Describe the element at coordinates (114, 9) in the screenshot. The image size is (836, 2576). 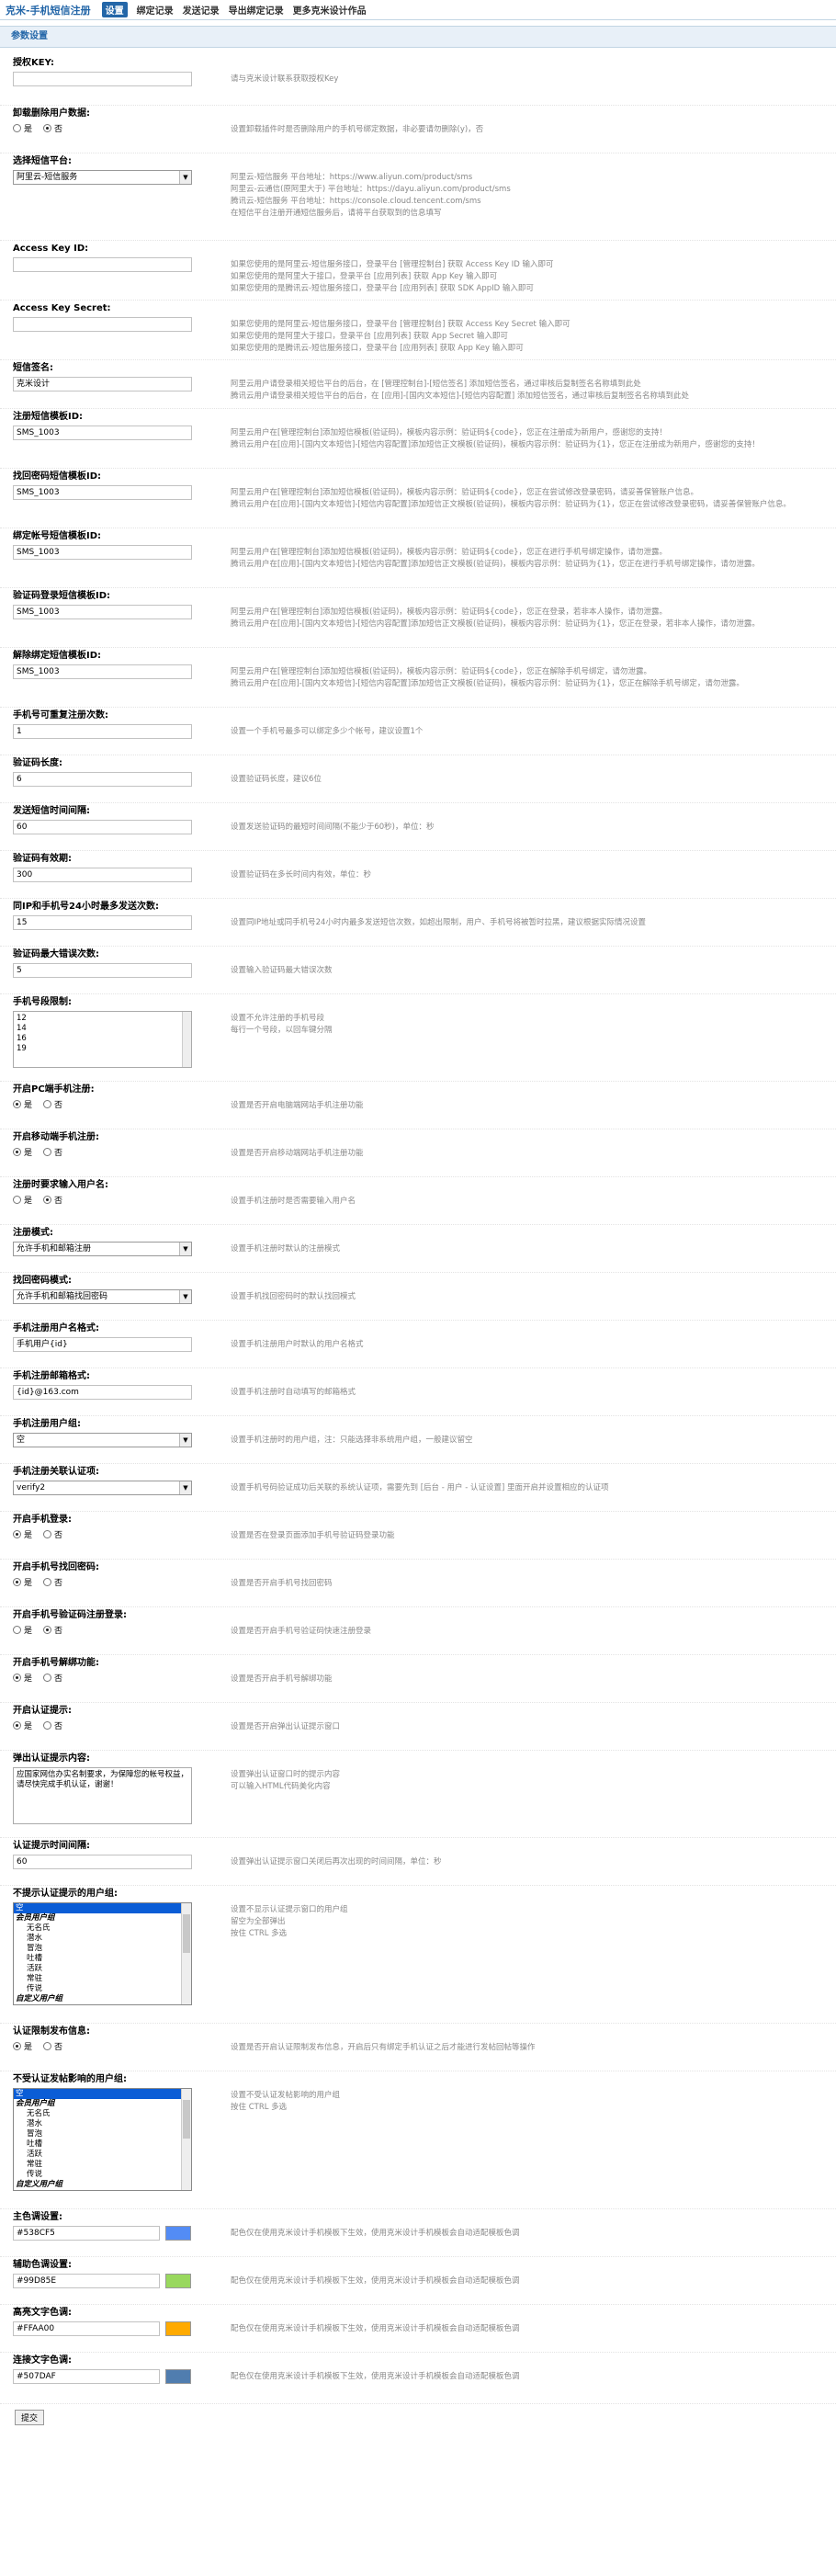
I see `tab-settings: 设置` at that location.